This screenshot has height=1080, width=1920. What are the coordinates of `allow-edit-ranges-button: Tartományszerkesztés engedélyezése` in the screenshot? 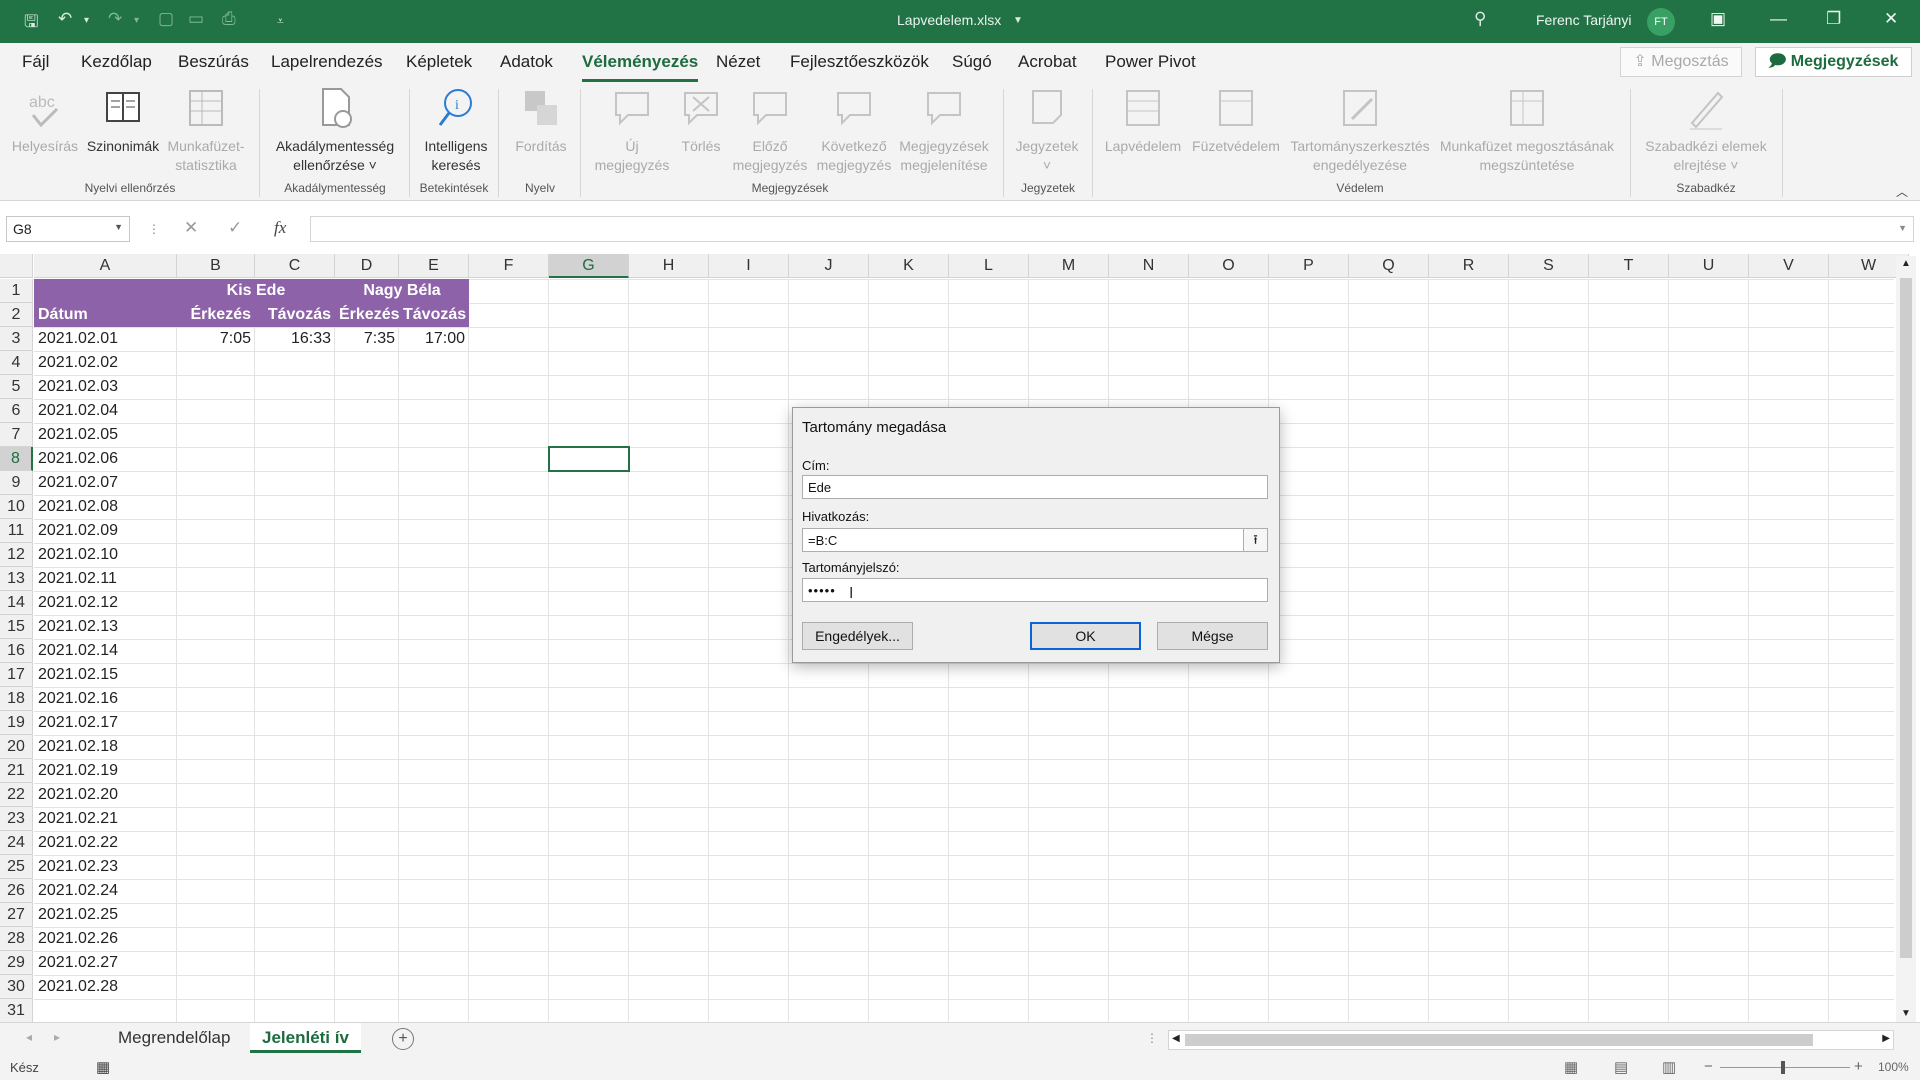 It's located at (1360, 130).